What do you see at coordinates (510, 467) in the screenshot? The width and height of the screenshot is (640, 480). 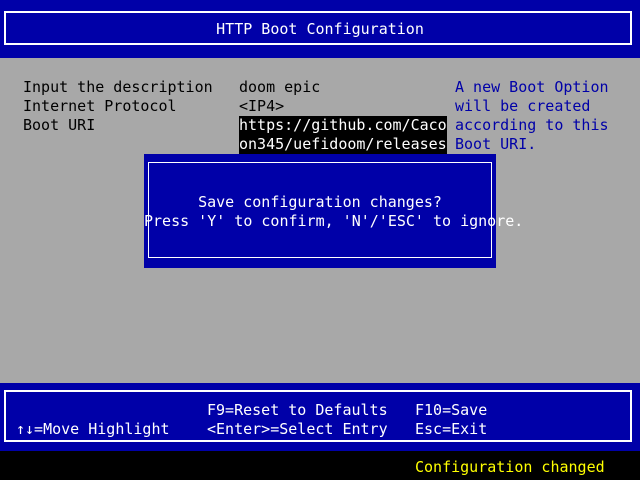 I see `status-message: Configuration changed` at bounding box center [510, 467].